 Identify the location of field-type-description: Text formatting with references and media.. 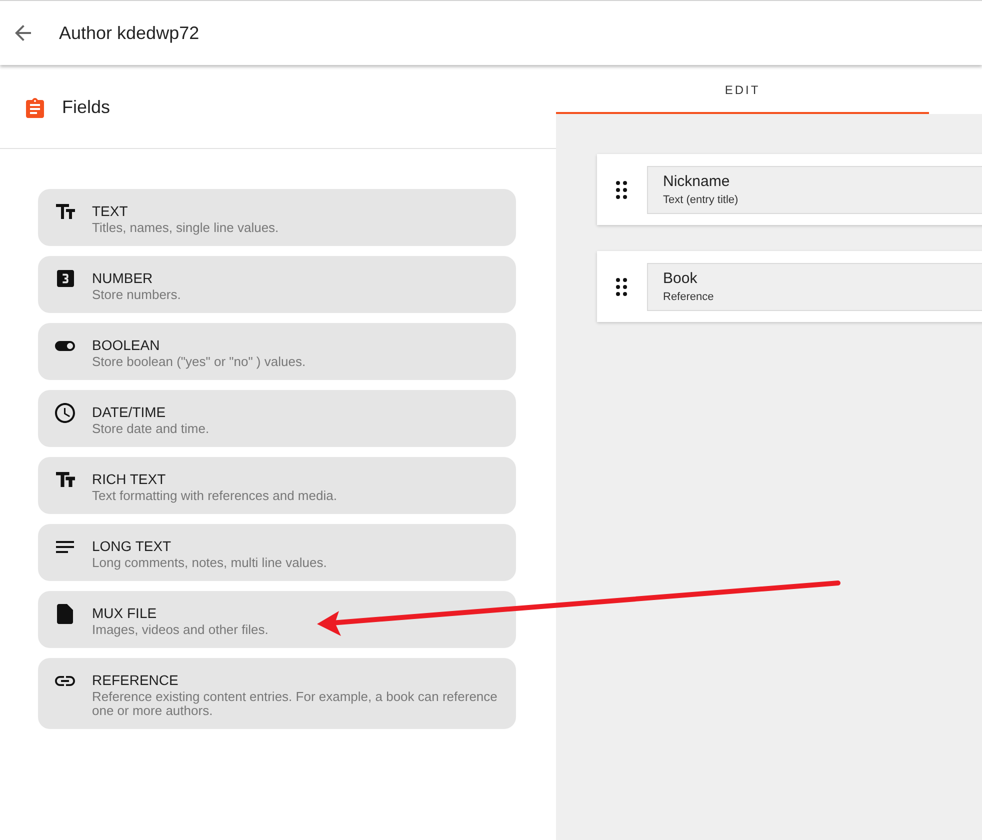
(214, 496).